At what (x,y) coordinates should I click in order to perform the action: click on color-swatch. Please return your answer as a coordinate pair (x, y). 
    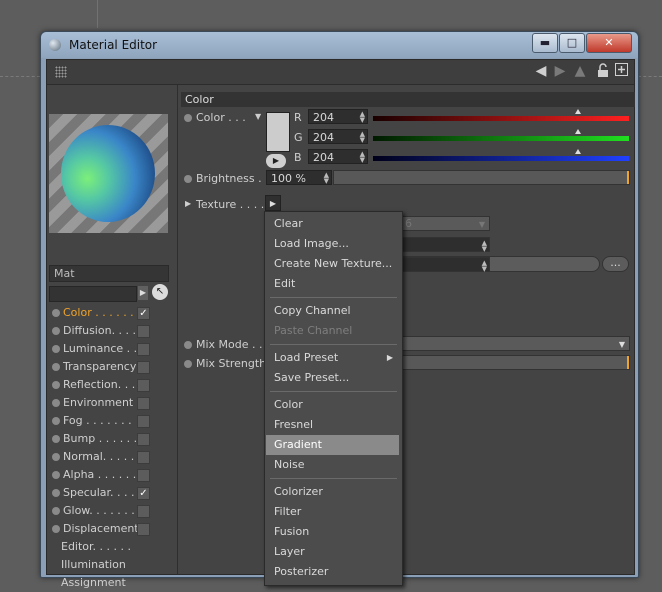
    Looking at the image, I should click on (278, 132).